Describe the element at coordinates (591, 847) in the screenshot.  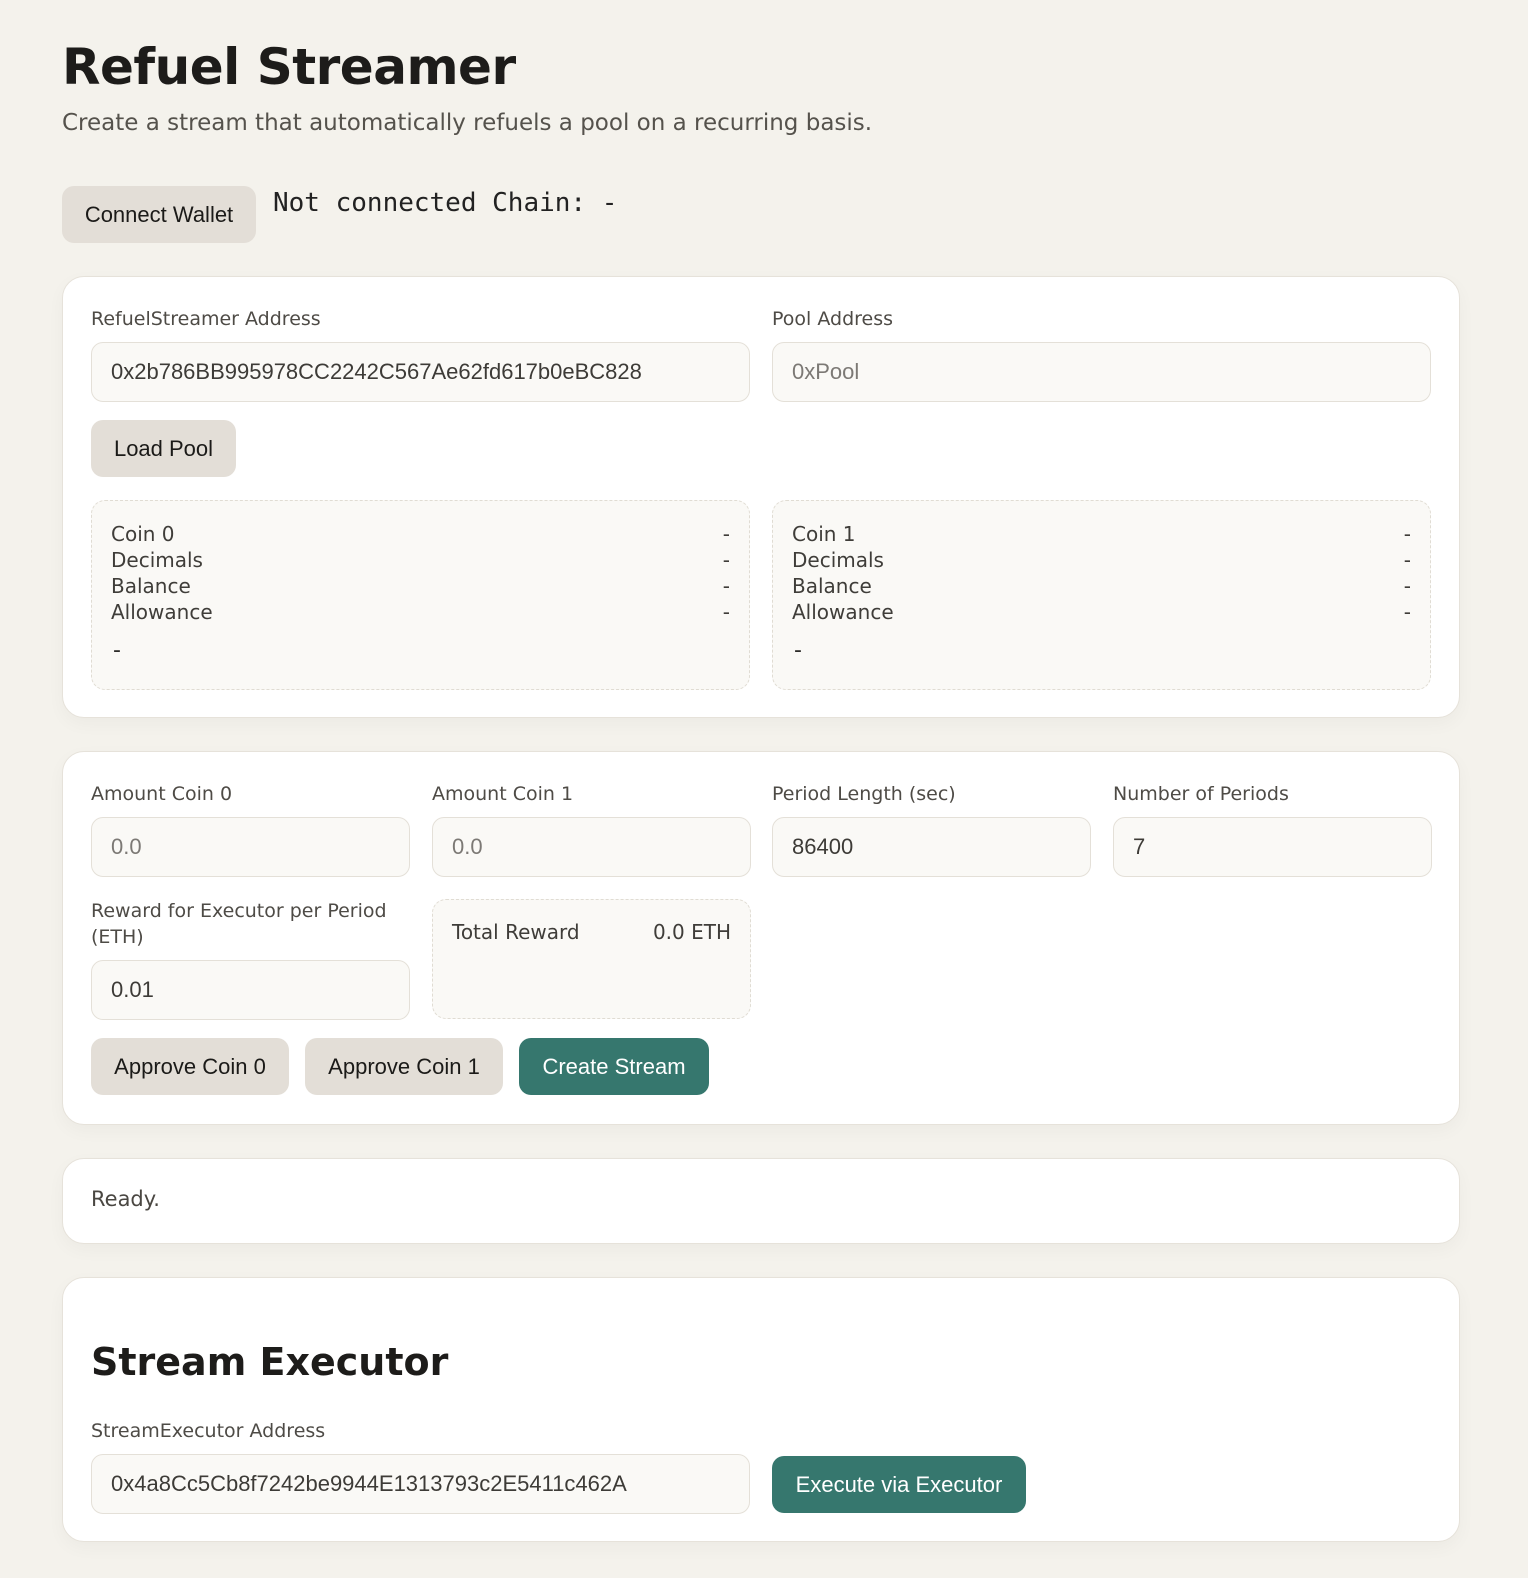
I see `amount-coin1-input` at that location.